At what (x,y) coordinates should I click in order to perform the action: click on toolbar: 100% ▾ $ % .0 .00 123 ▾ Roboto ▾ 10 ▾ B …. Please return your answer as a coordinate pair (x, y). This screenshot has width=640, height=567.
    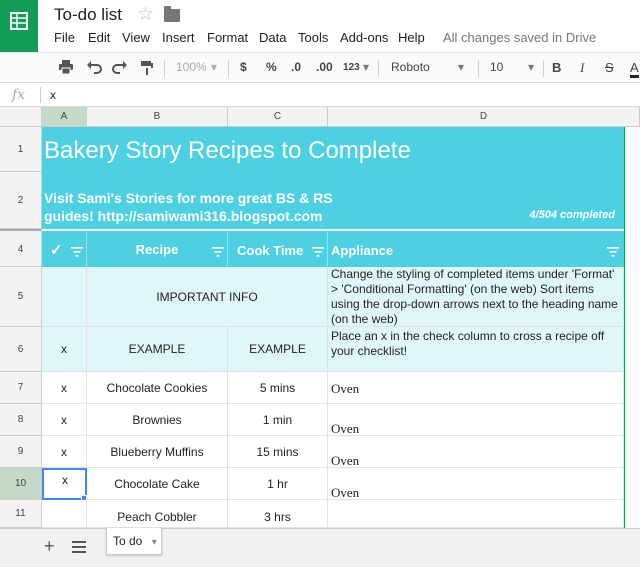
    Looking at the image, I should click on (320, 67).